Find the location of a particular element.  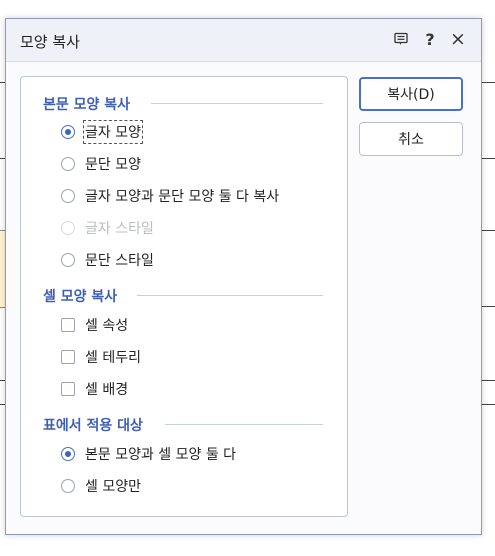

option-label: 문단 모양 is located at coordinates (113, 165).